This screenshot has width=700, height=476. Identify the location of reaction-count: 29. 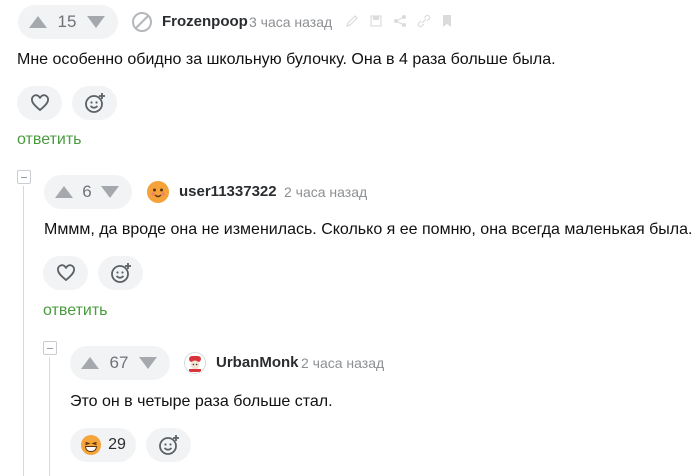
(117, 444).